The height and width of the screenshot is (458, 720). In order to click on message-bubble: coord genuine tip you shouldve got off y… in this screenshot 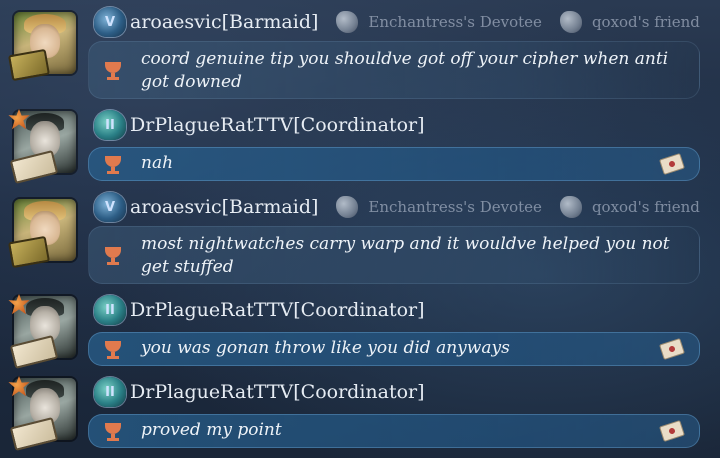, I will do `click(394, 70)`.